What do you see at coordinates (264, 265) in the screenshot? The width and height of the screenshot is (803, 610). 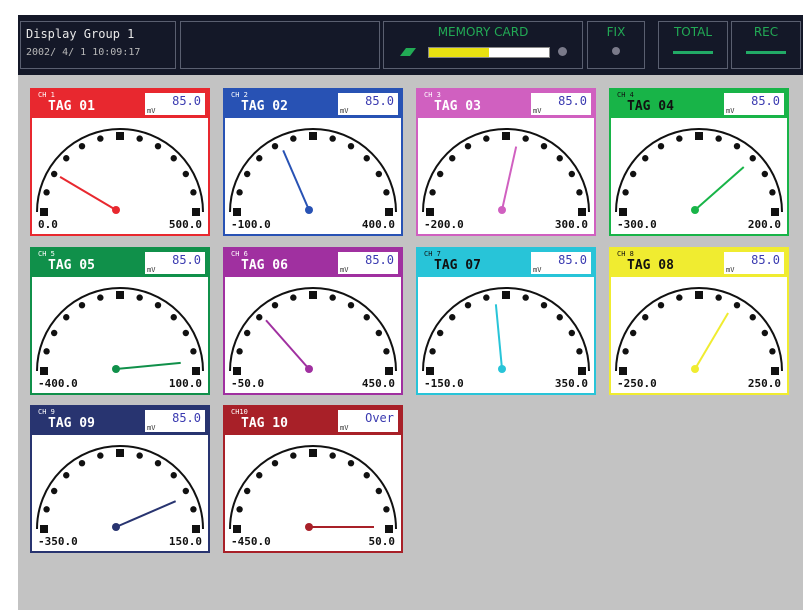 I see `tag-label: TAG 06` at bounding box center [264, 265].